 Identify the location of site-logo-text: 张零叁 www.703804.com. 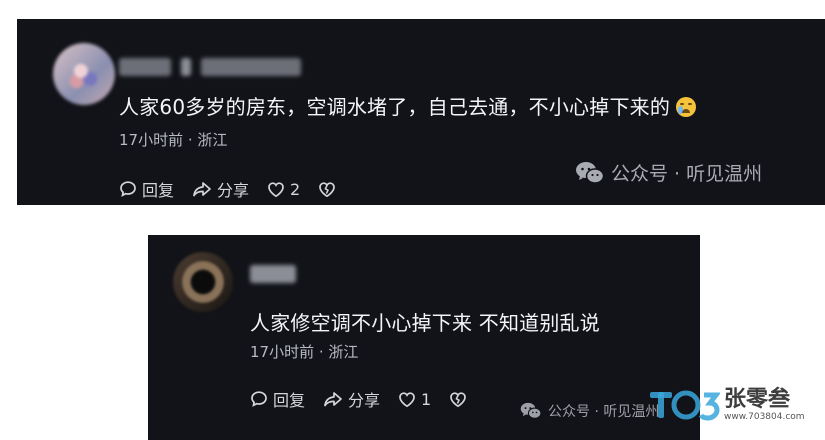
(764, 405).